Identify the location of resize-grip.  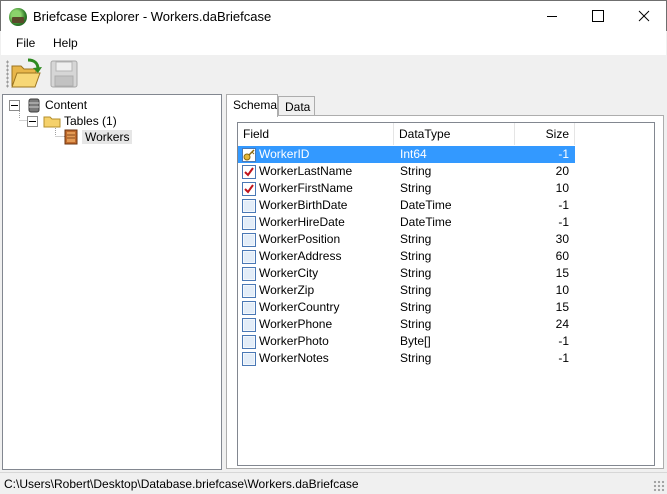
(659, 486).